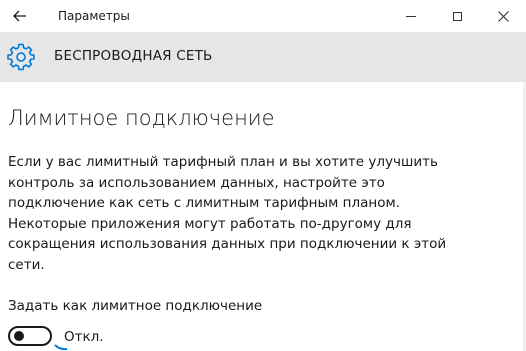 The height and width of the screenshot is (351, 526). I want to click on close-button, so click(503, 16).